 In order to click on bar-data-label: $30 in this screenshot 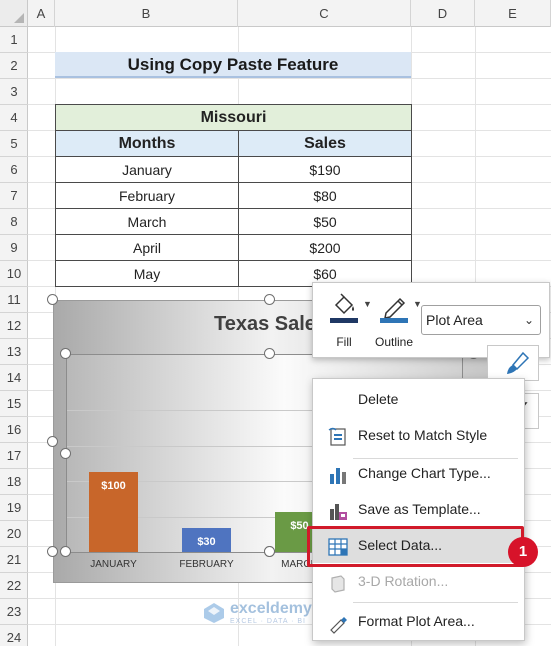, I will do `click(206, 542)`.